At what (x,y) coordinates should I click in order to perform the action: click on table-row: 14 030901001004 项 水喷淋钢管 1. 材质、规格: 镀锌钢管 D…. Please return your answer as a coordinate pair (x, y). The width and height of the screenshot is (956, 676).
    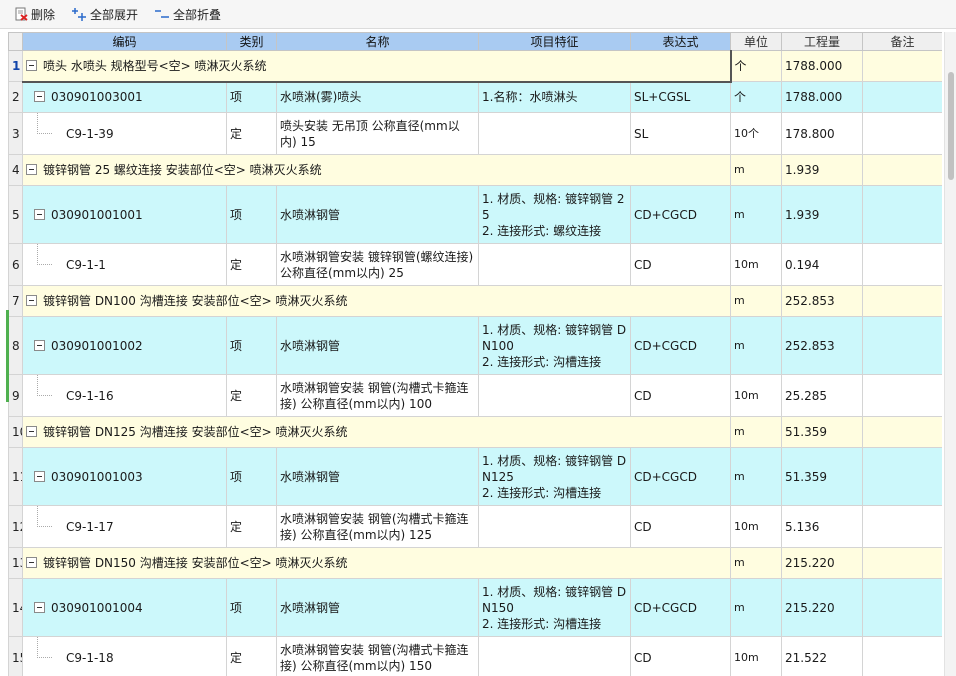
    Looking at the image, I should click on (475, 607).